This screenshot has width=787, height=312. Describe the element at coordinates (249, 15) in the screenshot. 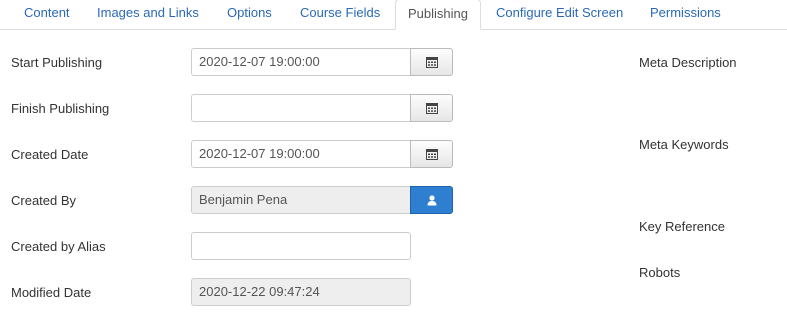

I see `tab-options: Options` at that location.